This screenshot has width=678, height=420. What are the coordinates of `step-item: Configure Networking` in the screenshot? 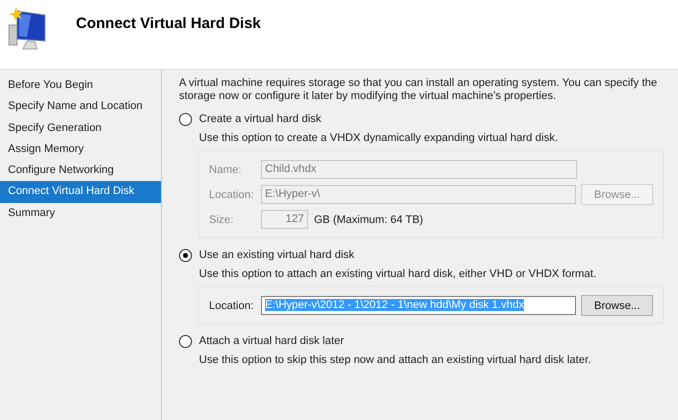 It's located at (80, 171).